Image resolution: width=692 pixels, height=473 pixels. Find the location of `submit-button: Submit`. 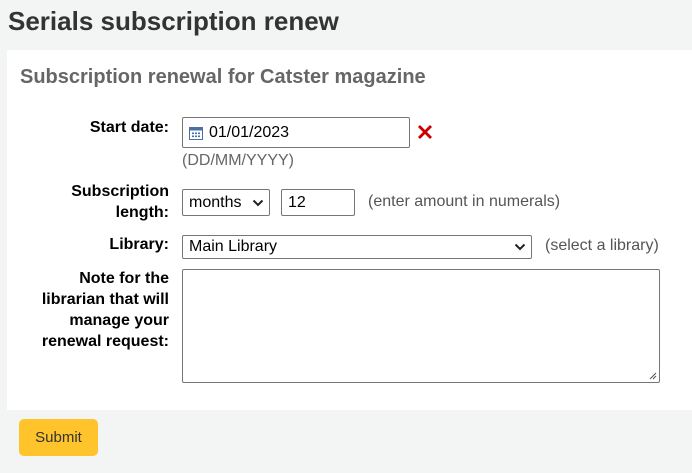

submit-button: Submit is located at coordinates (58, 437).